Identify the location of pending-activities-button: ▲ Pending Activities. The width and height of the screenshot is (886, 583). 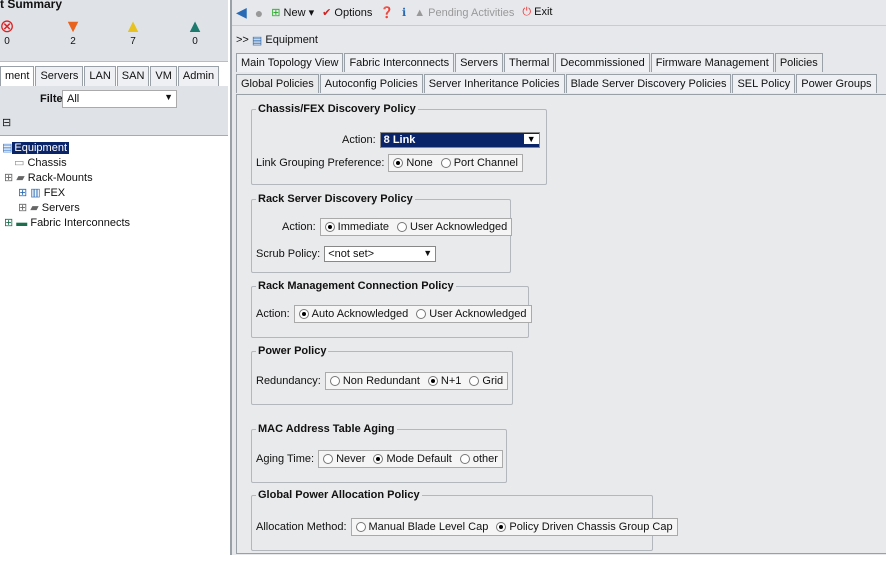
(464, 13).